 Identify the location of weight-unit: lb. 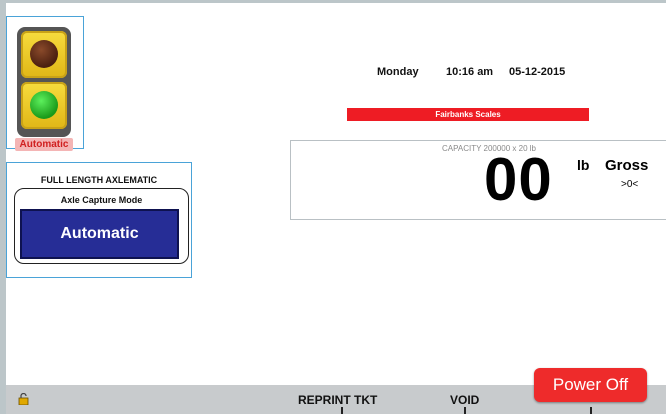
(583, 165).